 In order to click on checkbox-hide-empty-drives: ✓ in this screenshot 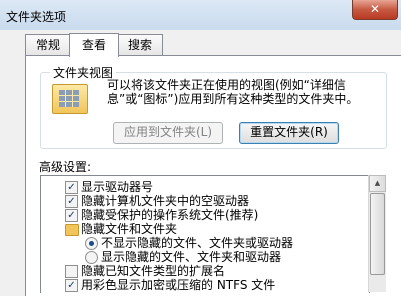, I will do `click(71, 201)`.